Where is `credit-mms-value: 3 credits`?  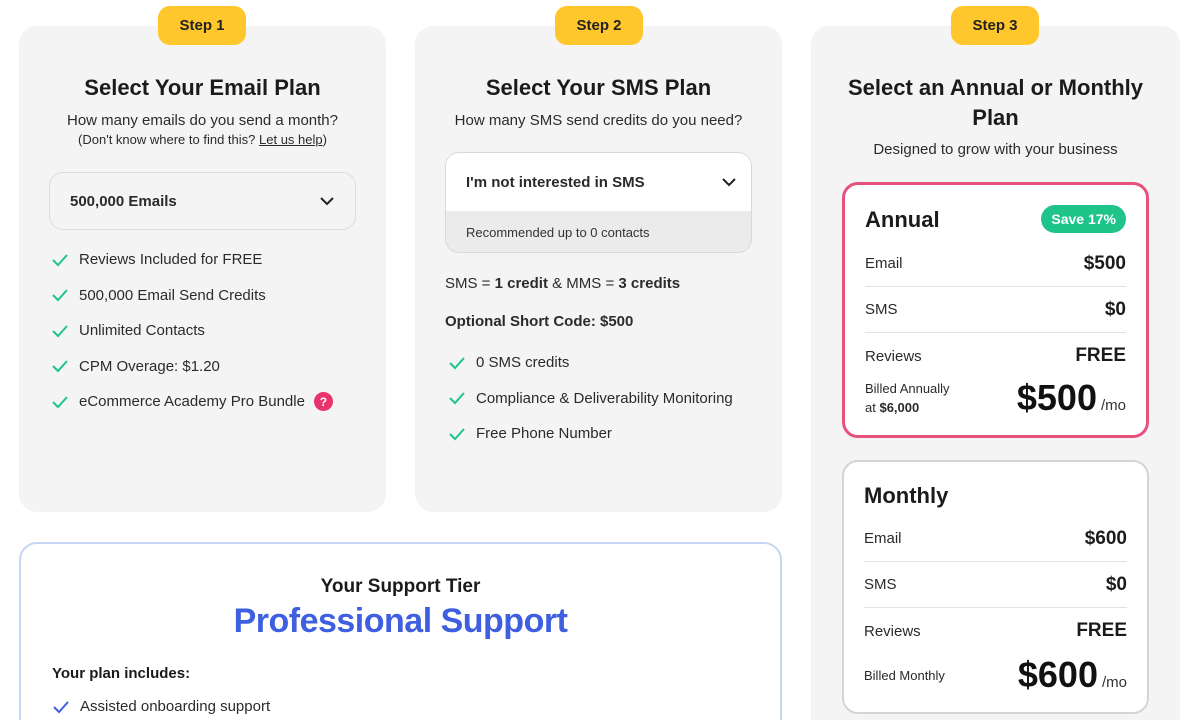
credit-mms-value: 3 credits is located at coordinates (649, 283).